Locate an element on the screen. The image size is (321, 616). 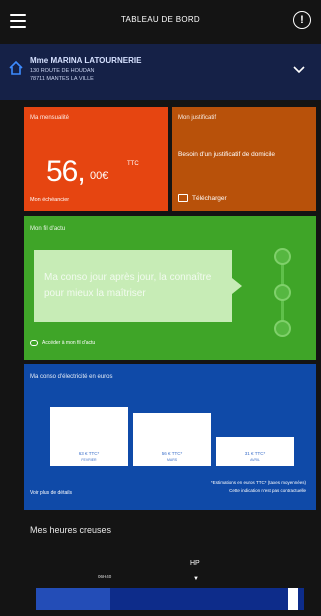
page-title: TABLEAU DE BORD is located at coordinates (160, 19).